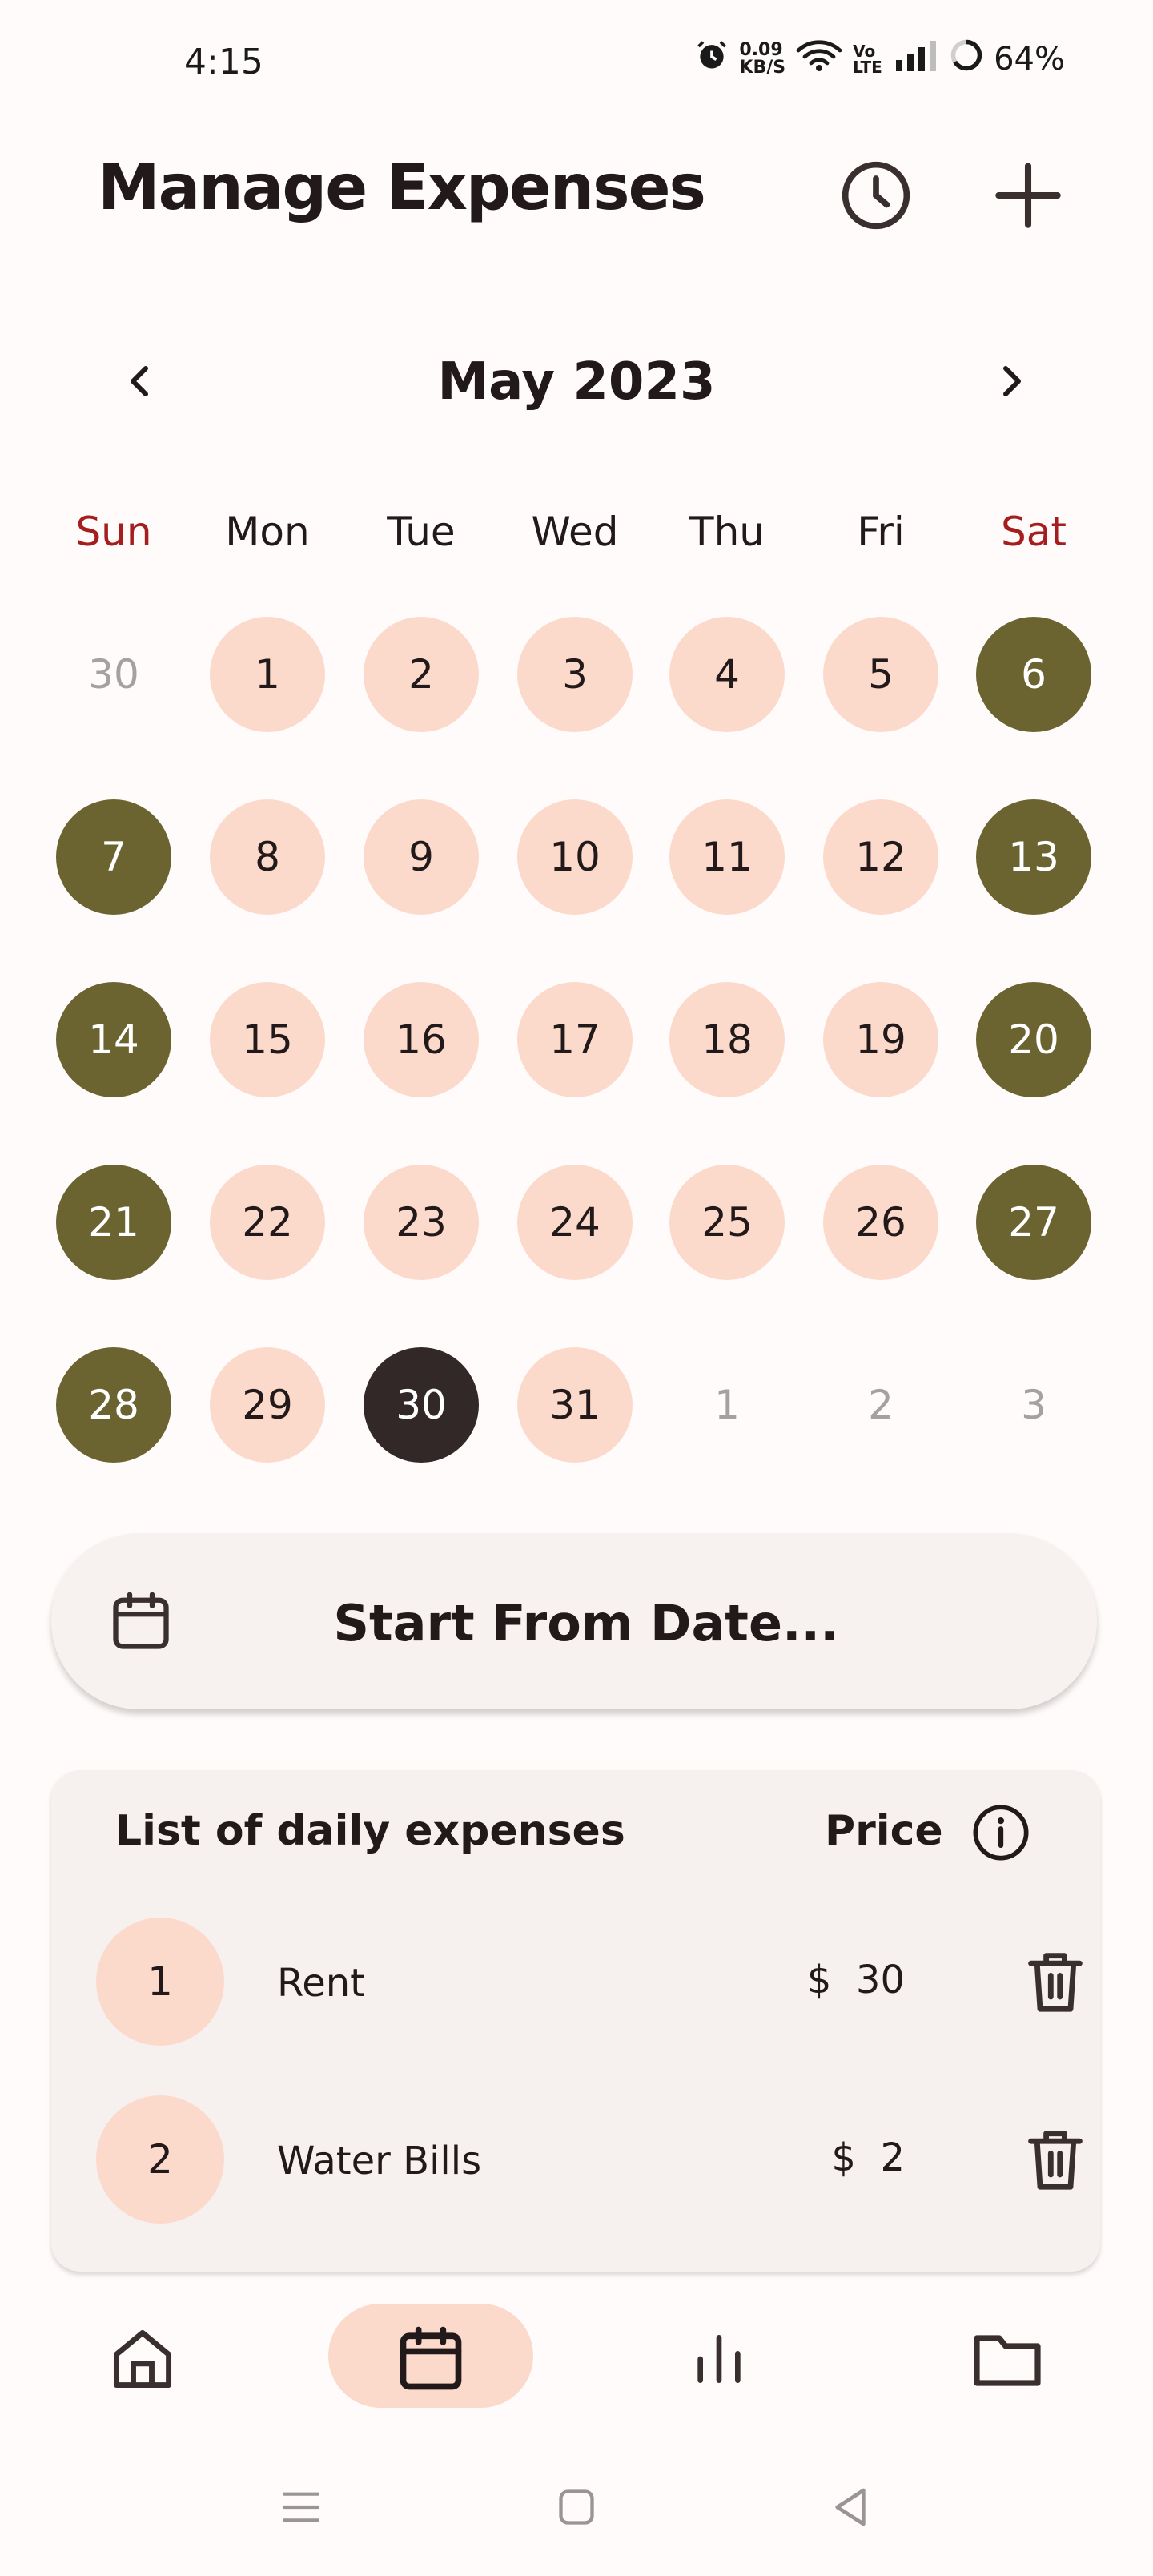 This screenshot has width=1153, height=2576. Describe the element at coordinates (380, 2161) in the screenshot. I see `expense-name: Water Bills` at that location.